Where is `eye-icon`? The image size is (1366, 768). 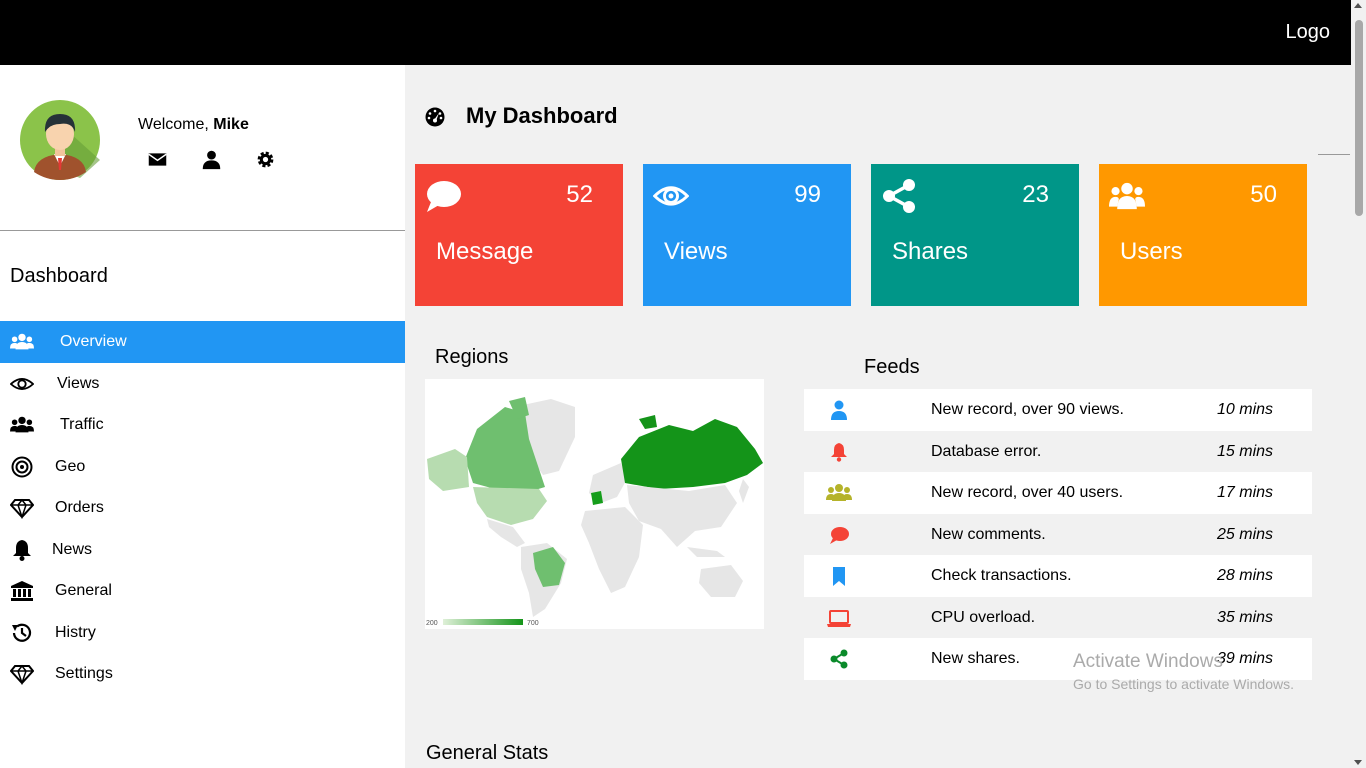 eye-icon is located at coordinates (22, 383).